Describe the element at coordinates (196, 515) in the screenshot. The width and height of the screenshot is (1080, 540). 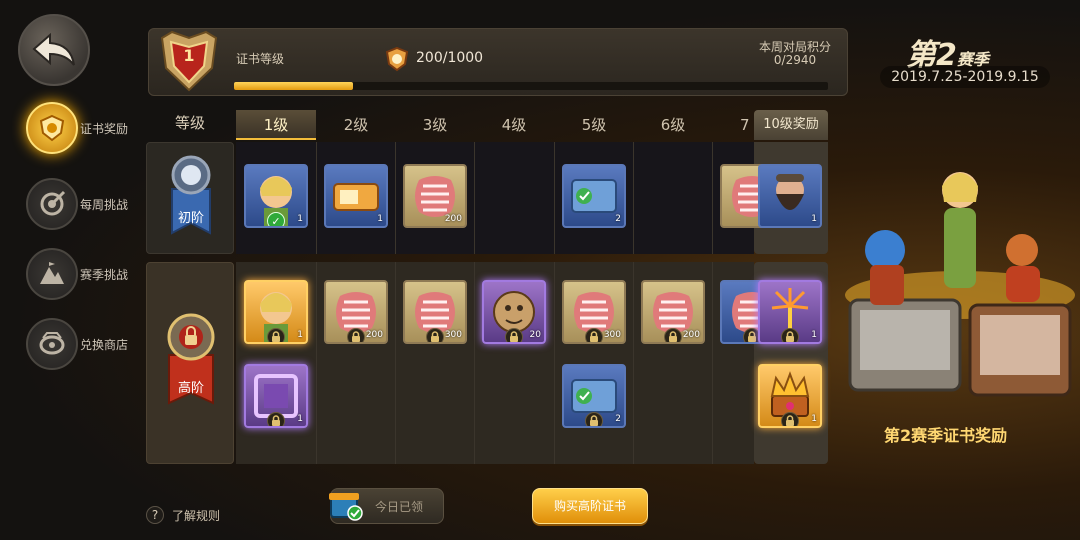
I see `rules-text: 了解规则` at that location.